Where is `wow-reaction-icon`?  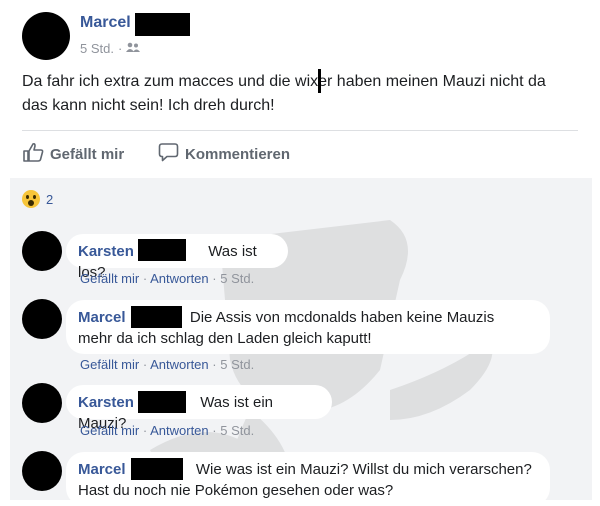 wow-reaction-icon is located at coordinates (31, 199).